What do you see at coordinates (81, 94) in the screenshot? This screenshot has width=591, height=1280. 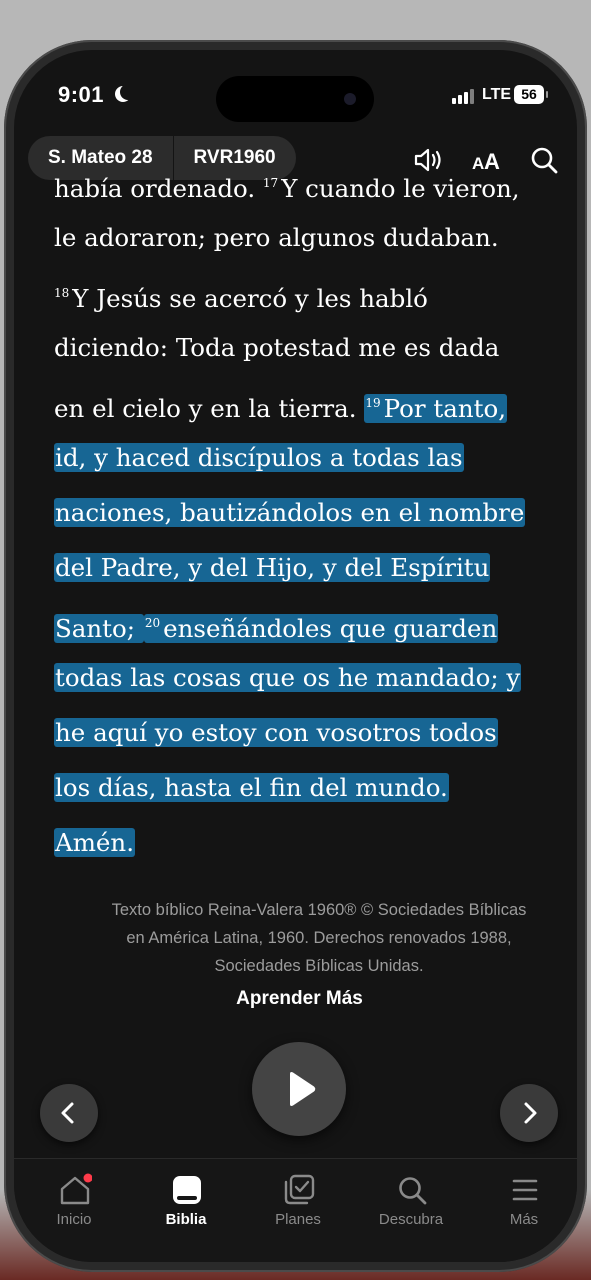 I see `status-time: 9:01` at bounding box center [81, 94].